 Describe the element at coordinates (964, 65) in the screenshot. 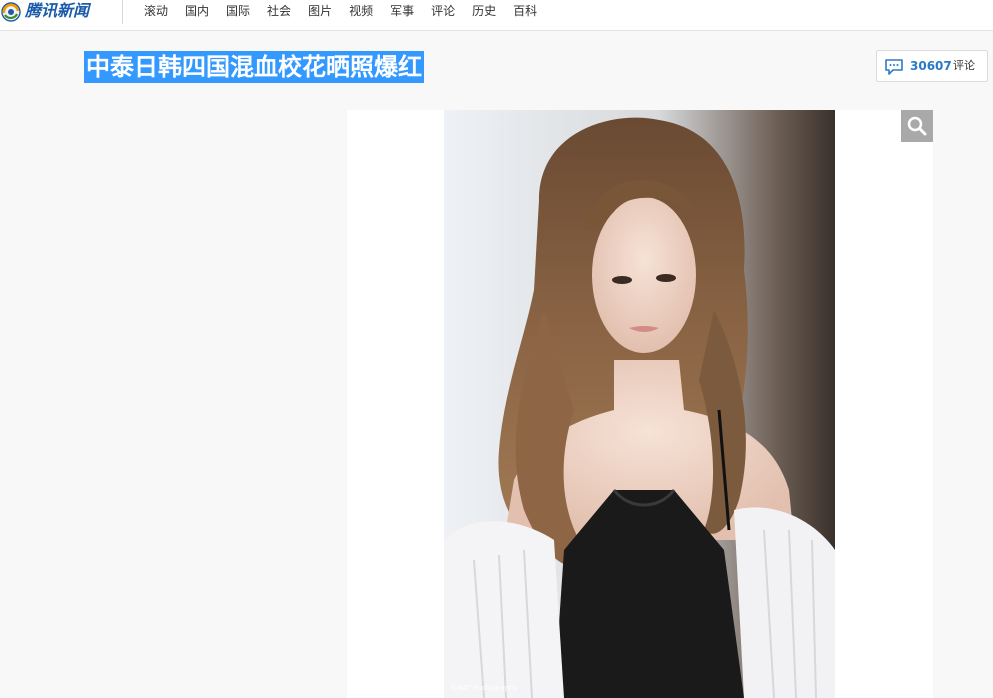

I see `comment-label: 评论` at that location.